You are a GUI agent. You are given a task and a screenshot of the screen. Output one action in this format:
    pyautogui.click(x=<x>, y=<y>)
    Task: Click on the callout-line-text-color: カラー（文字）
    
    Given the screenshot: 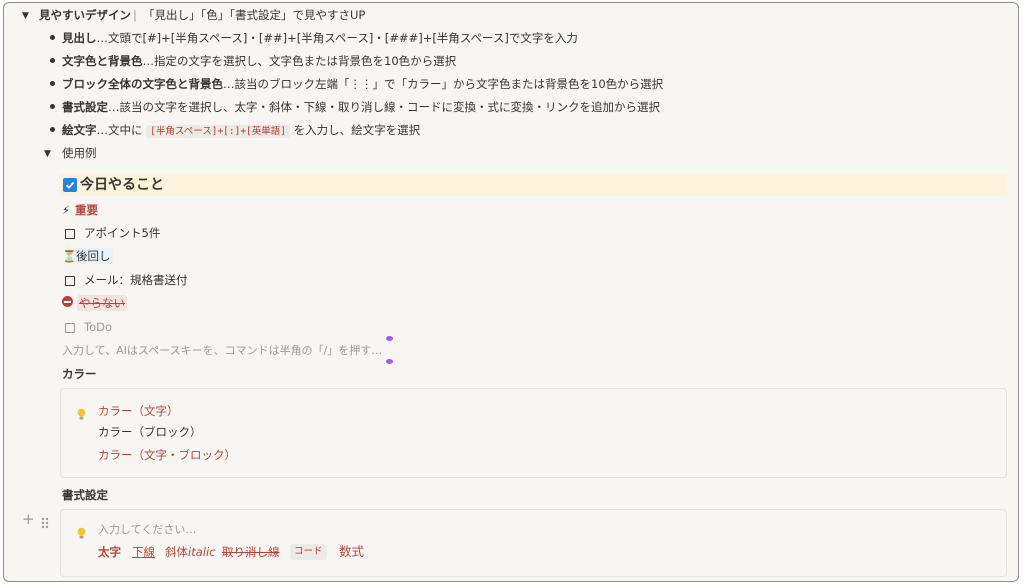 What is the action you would take?
    pyautogui.click(x=138, y=411)
    